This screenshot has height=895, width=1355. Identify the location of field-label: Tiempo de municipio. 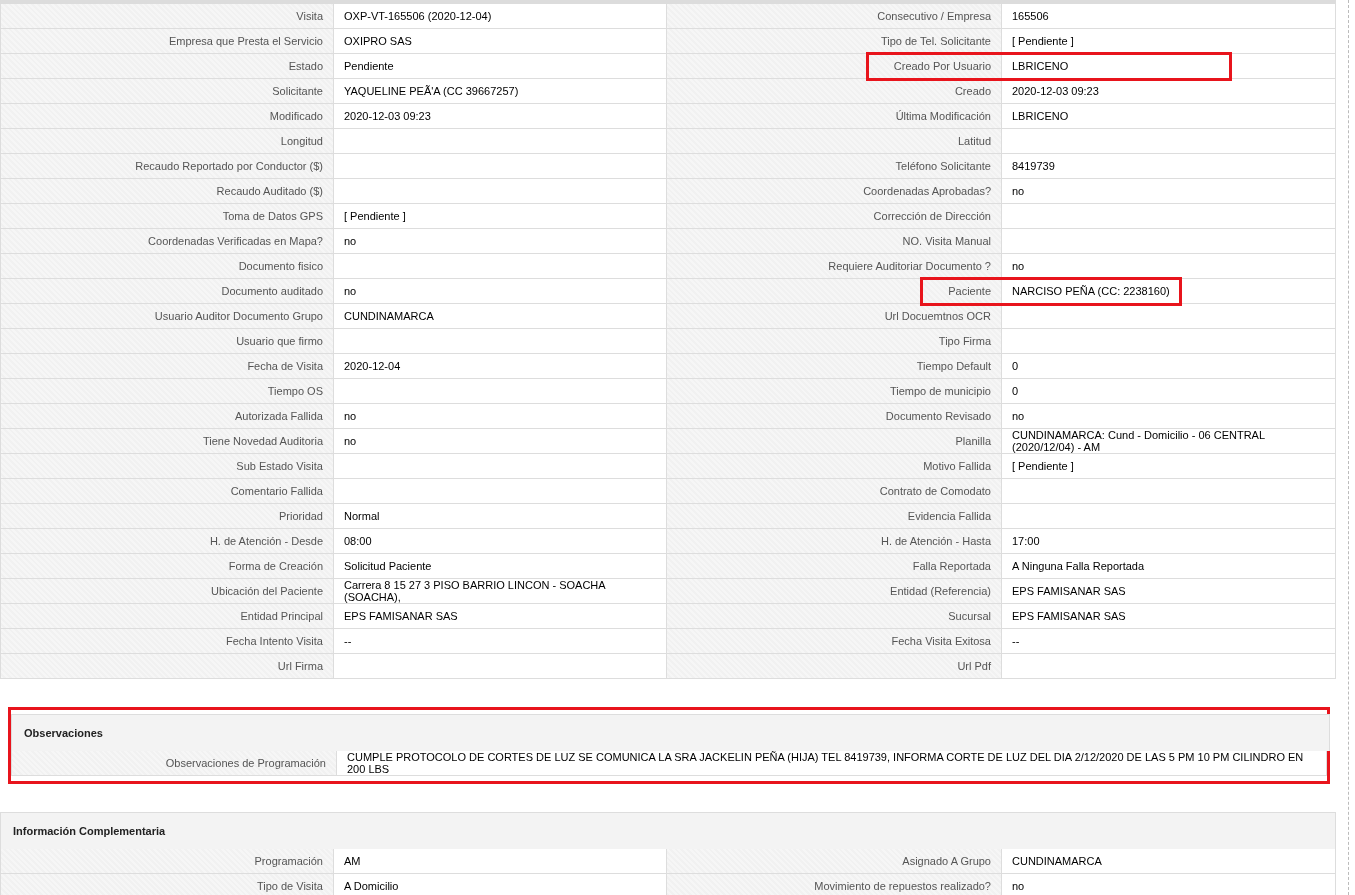
(834, 391).